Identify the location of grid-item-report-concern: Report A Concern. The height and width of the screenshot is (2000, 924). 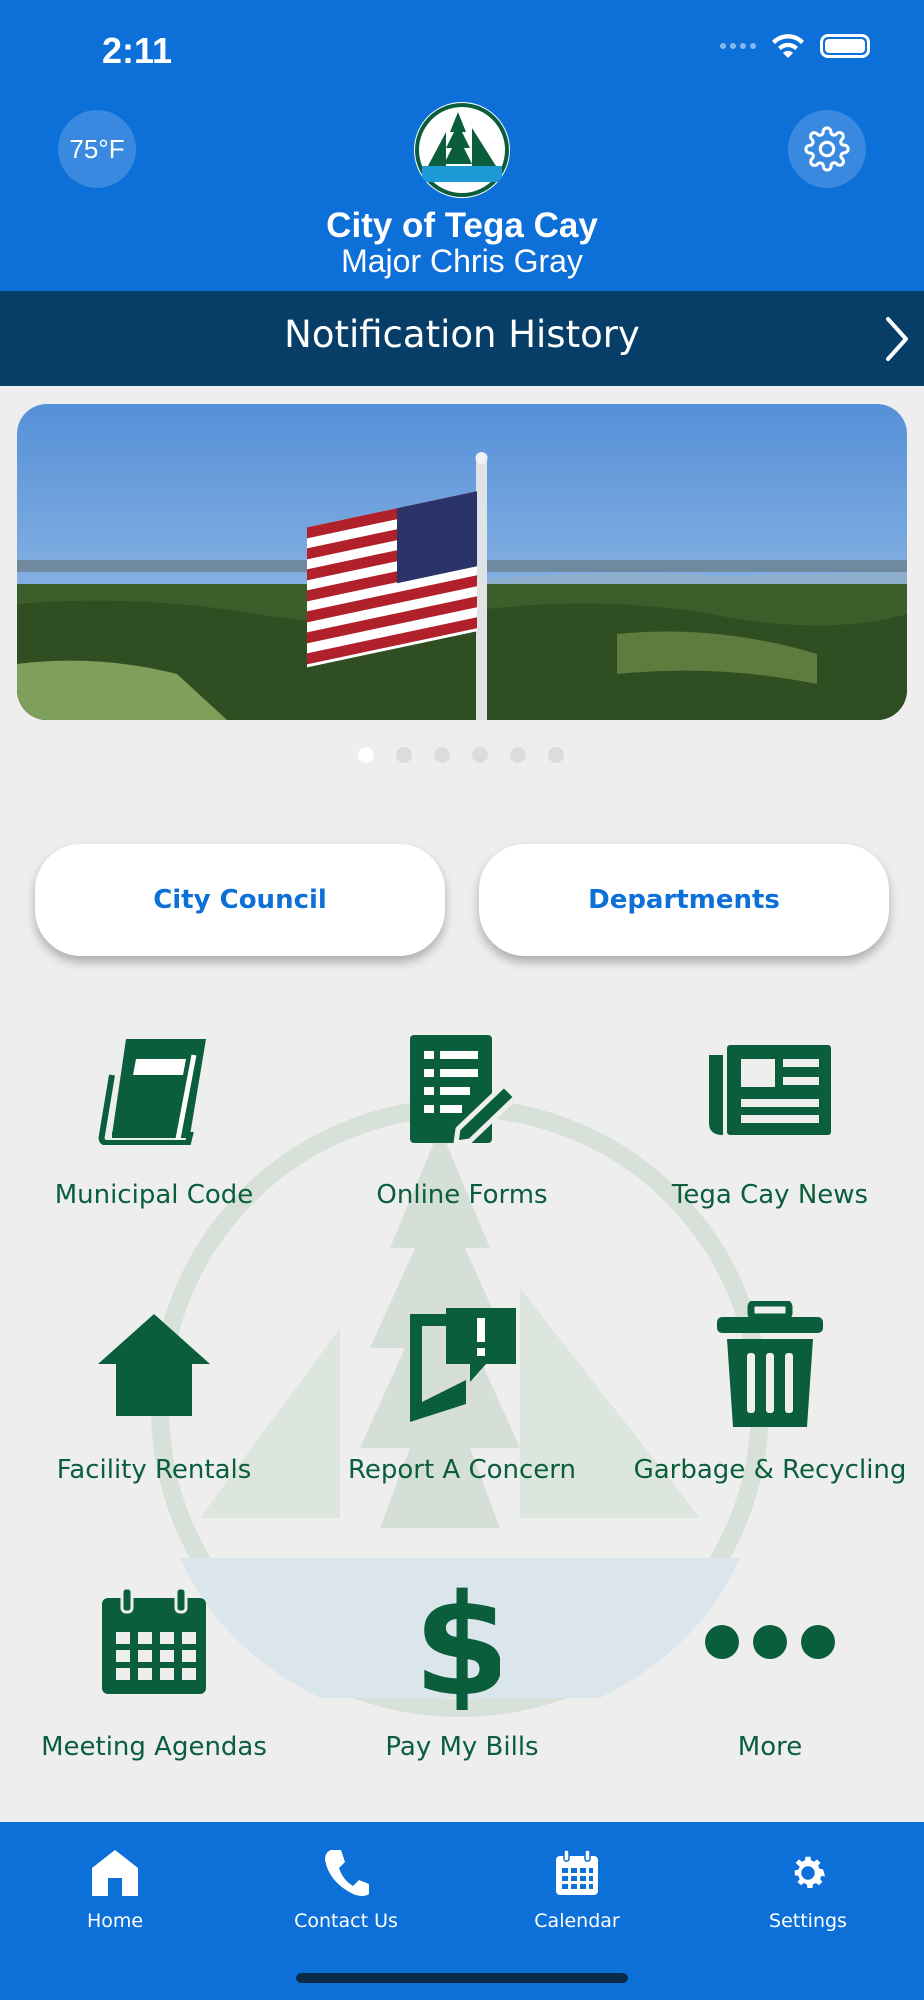
(462, 1395).